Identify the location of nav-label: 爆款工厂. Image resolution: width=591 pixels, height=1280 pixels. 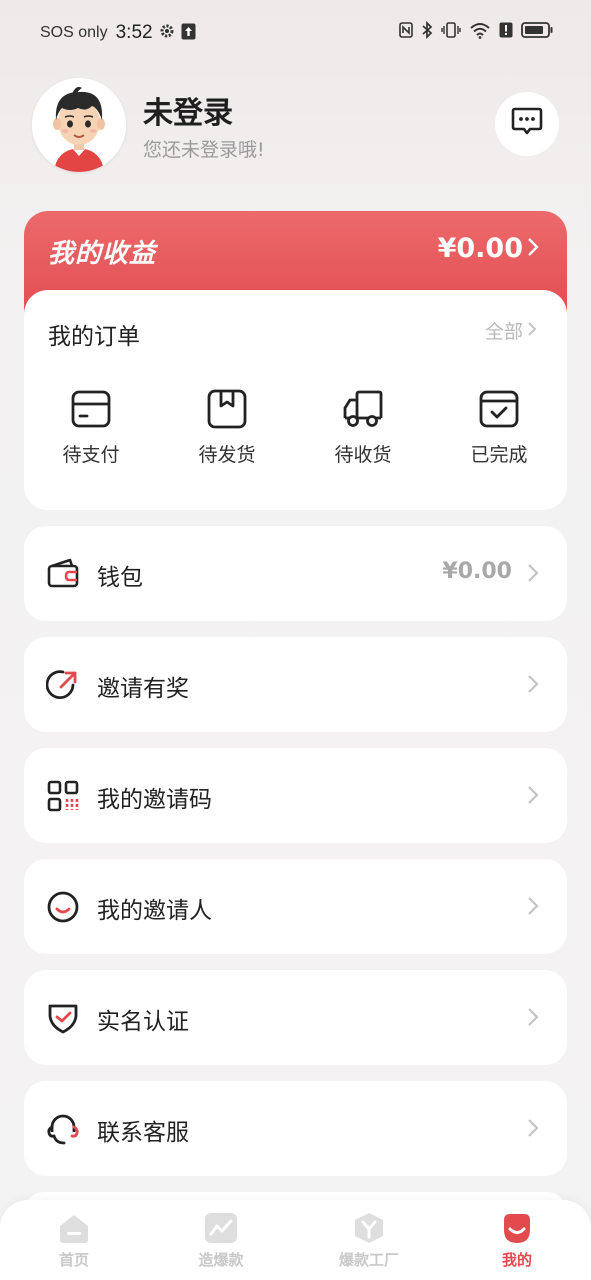
(368, 1260).